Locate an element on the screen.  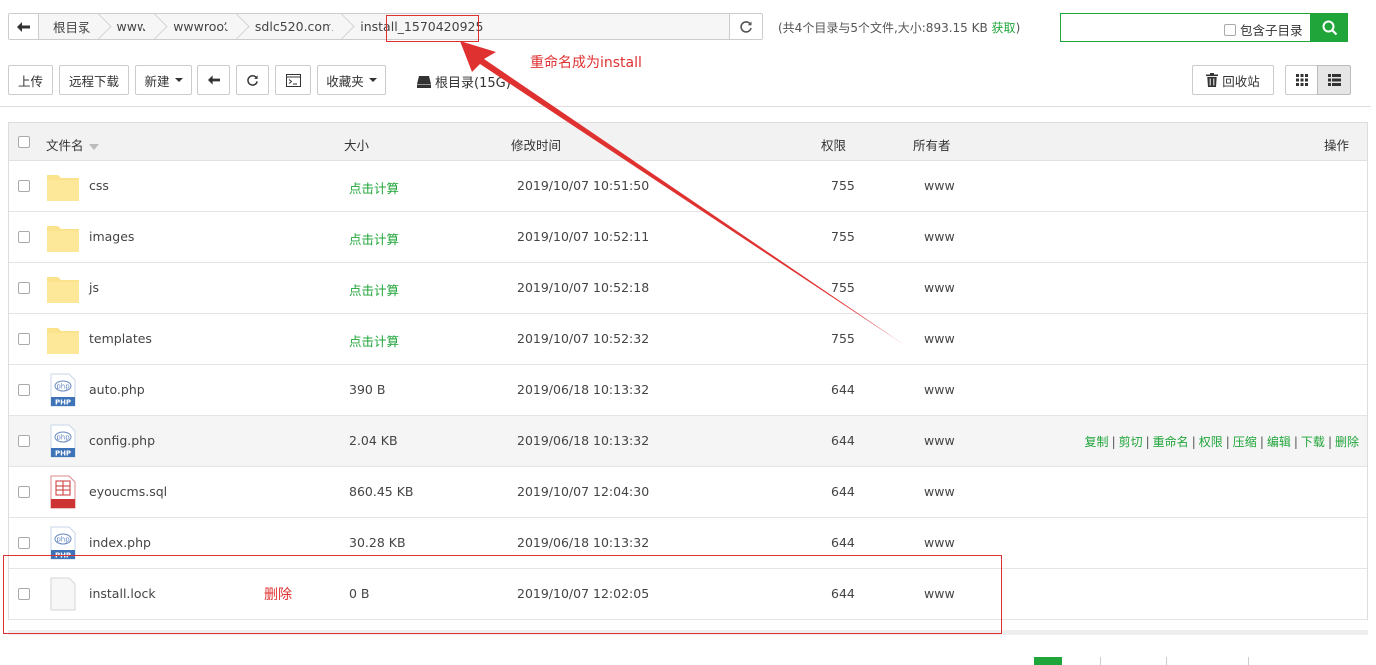
disk-selector: 根目录(15G) is located at coordinates (464, 81).